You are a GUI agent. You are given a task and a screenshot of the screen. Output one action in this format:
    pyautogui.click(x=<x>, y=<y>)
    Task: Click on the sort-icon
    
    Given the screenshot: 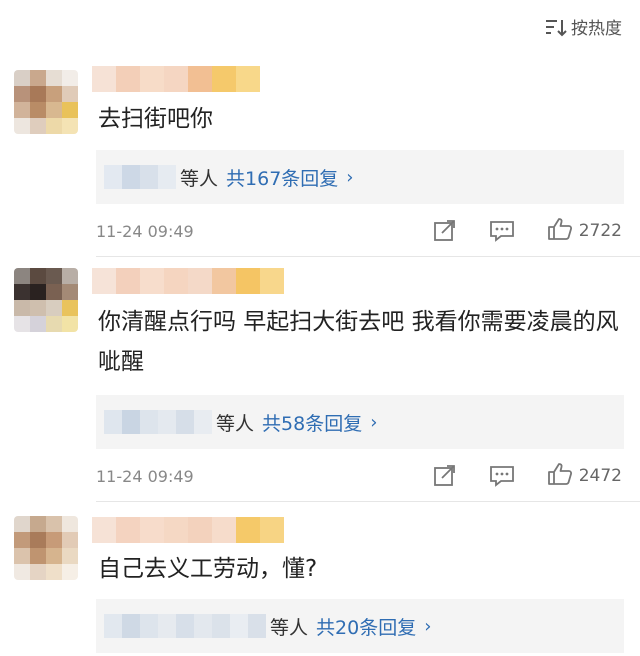 What is the action you would take?
    pyautogui.click(x=556, y=27)
    